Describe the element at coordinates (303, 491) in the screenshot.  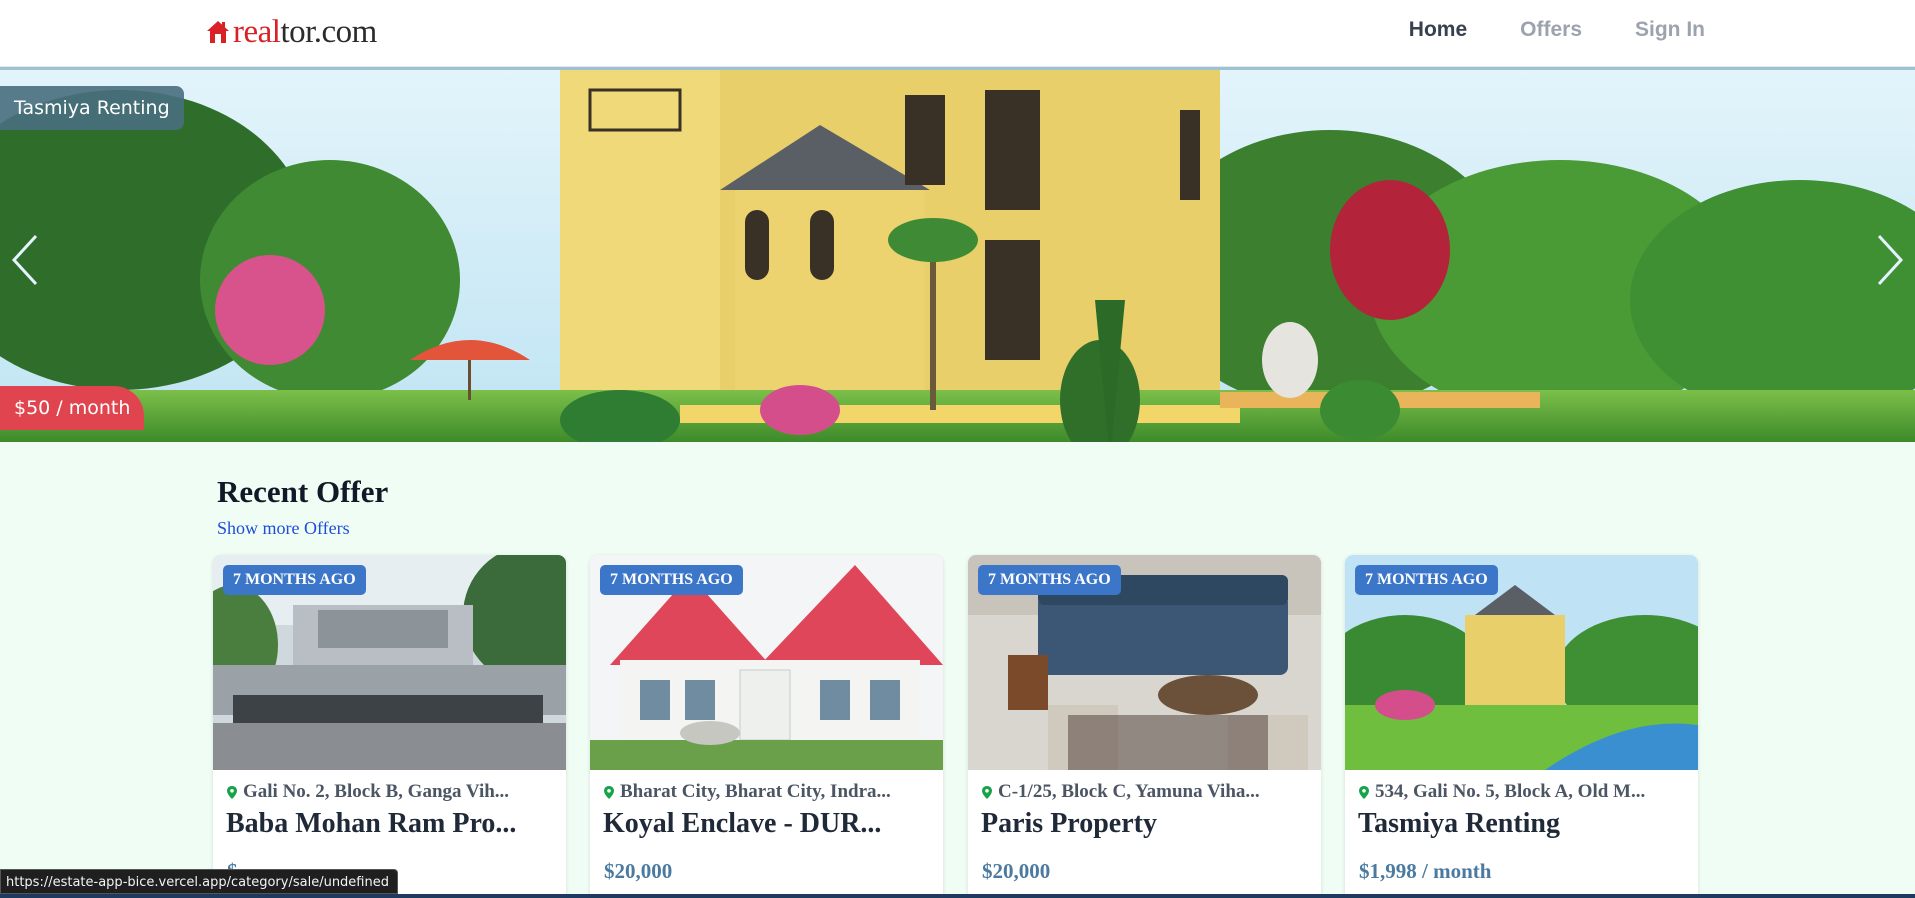
I see `recent-offer-title: Recent Offer` at that location.